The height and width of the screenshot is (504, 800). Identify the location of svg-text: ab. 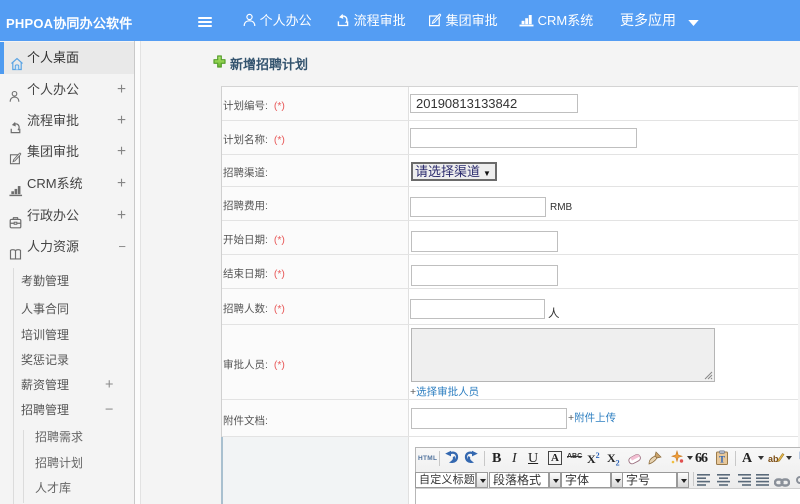
(773, 459).